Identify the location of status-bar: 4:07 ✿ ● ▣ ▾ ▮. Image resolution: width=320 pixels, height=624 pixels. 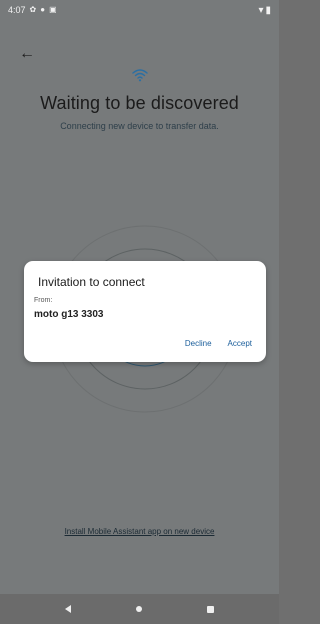
(139, 10).